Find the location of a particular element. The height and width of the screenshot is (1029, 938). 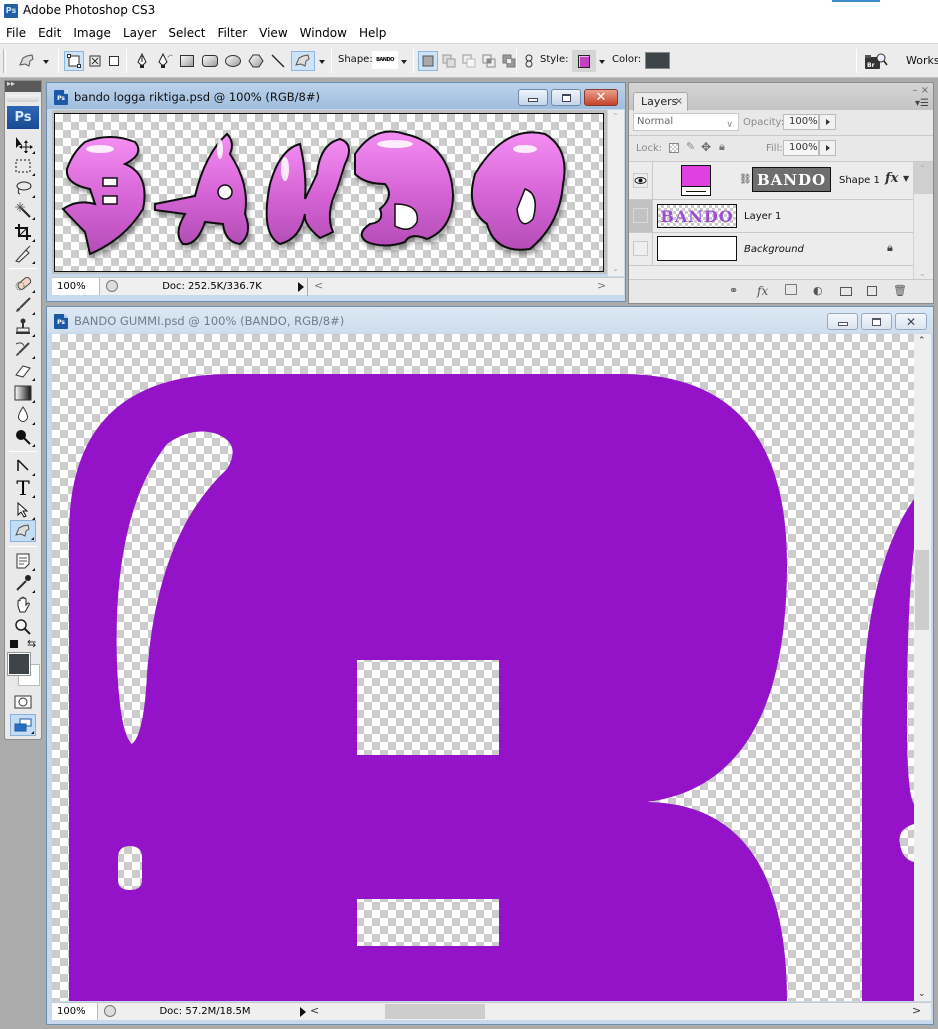

rectangle-tool-button is located at coordinates (187, 61).